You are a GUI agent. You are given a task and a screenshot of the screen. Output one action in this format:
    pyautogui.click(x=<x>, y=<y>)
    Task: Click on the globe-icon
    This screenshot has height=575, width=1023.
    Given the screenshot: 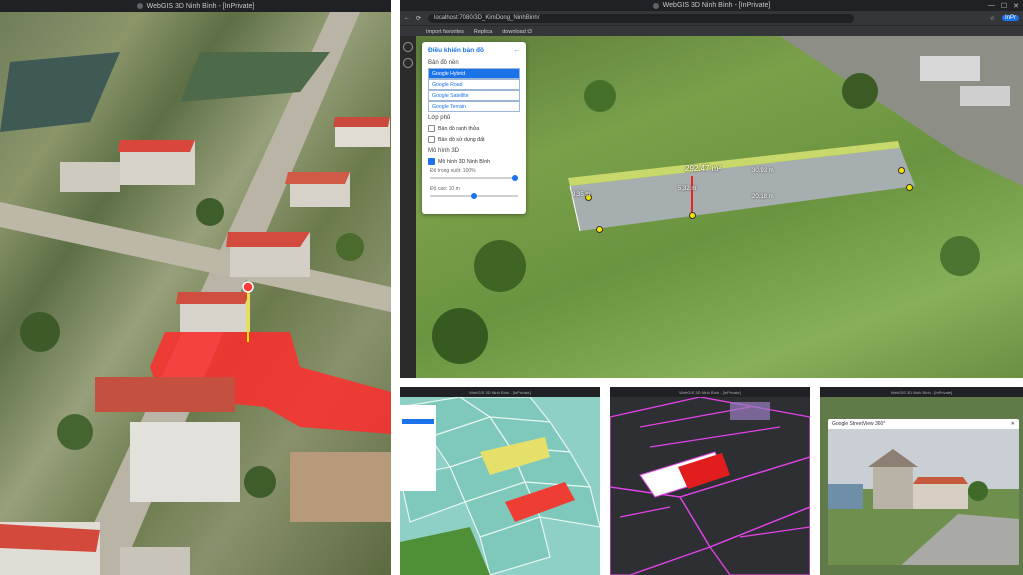 What is the action you would take?
    pyautogui.click(x=408, y=63)
    